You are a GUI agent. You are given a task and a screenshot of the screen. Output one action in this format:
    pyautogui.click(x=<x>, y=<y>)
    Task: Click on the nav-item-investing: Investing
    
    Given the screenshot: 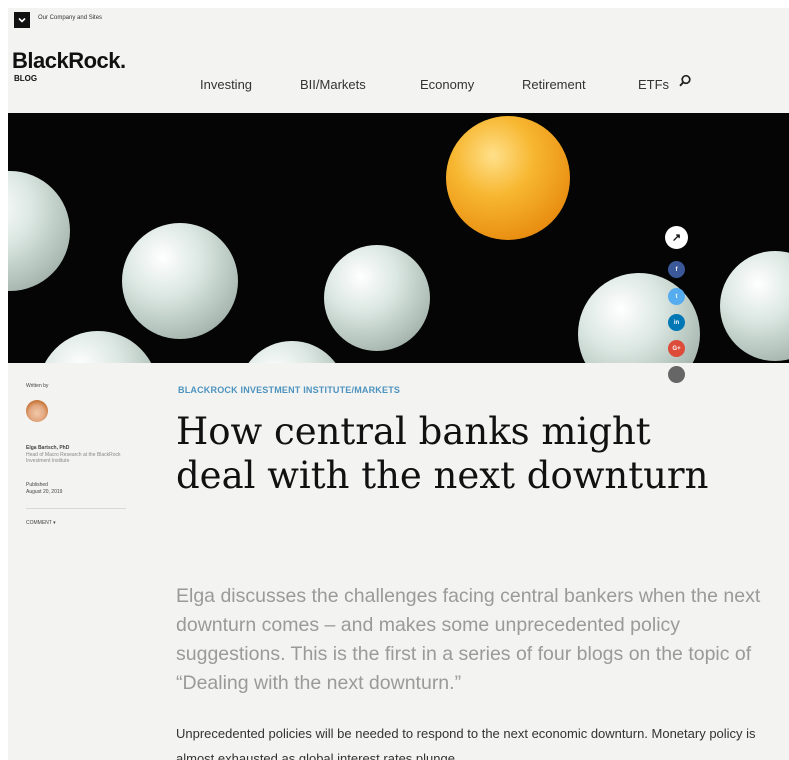 What is the action you would take?
    pyautogui.click(x=226, y=84)
    